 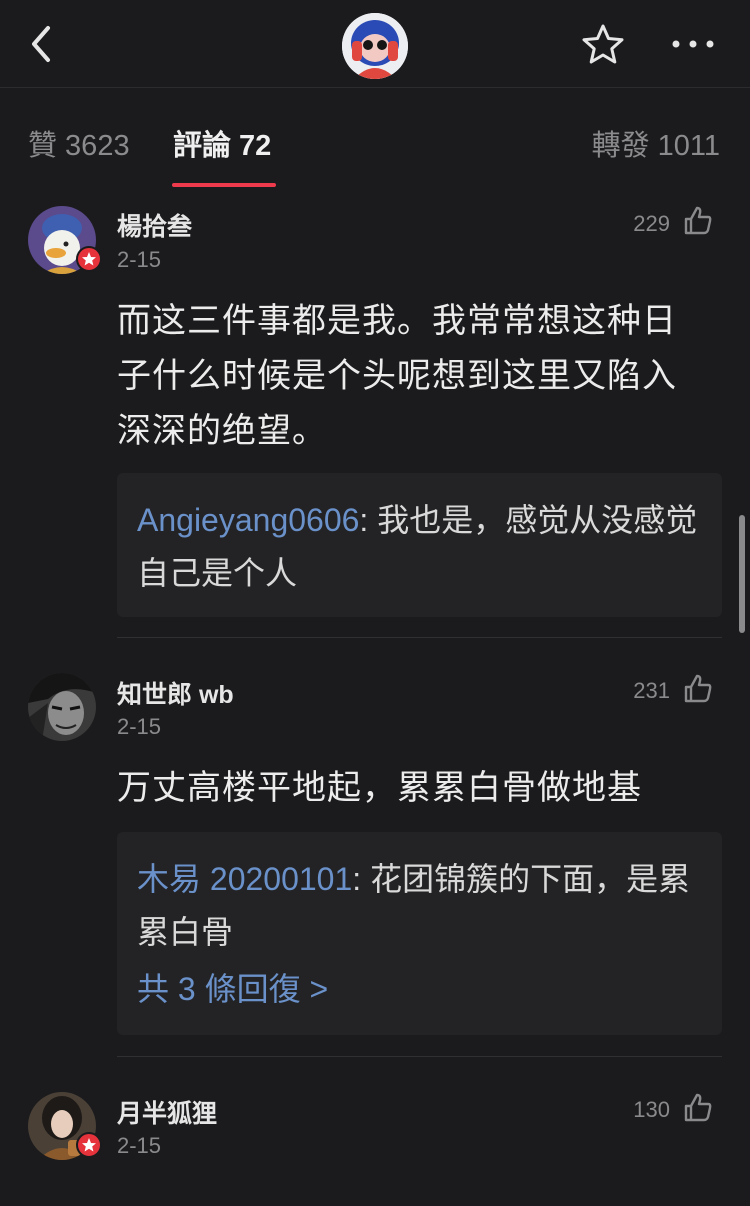 I want to click on favorite-button, so click(x=603, y=45).